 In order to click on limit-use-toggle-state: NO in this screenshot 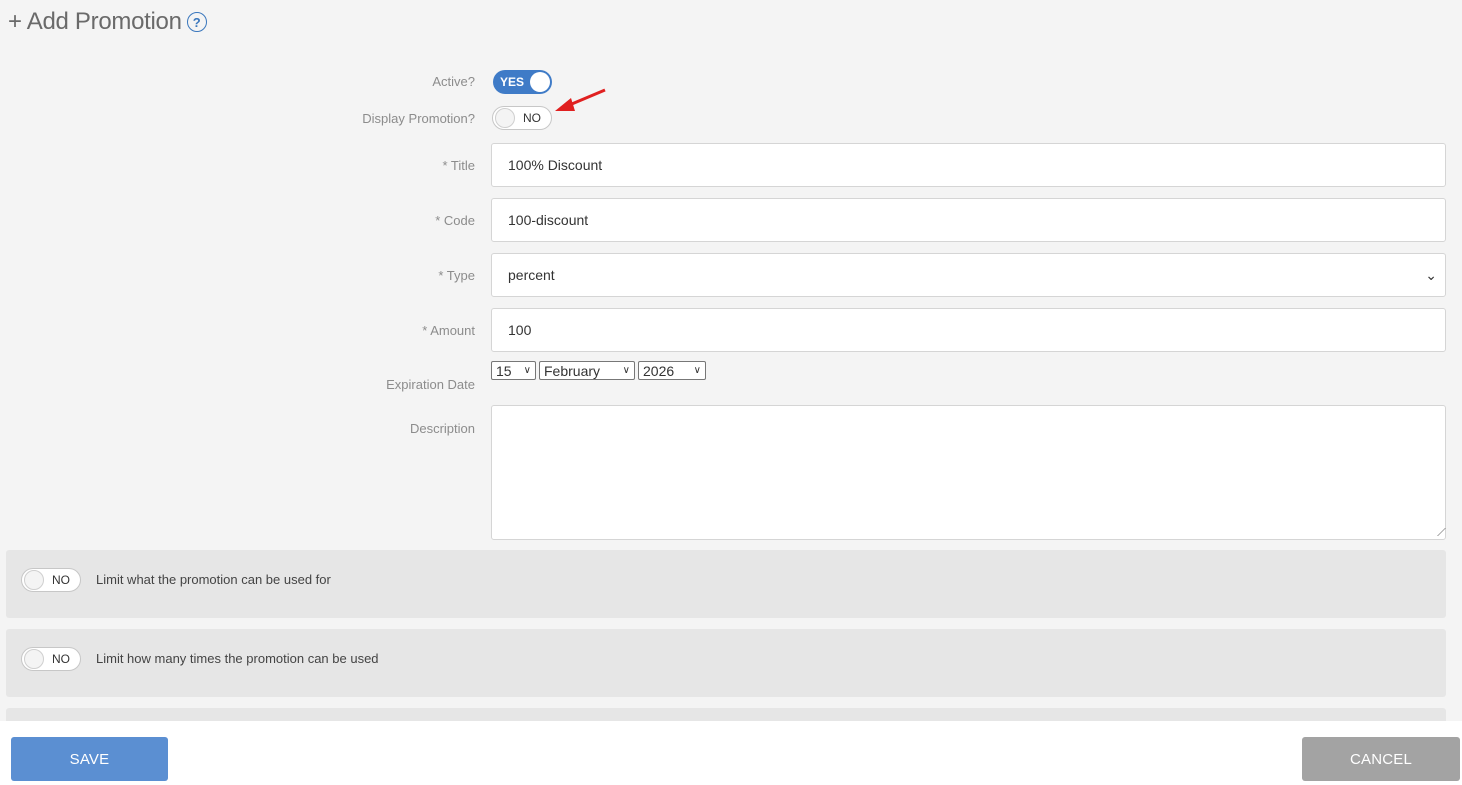, I will do `click(61, 580)`.